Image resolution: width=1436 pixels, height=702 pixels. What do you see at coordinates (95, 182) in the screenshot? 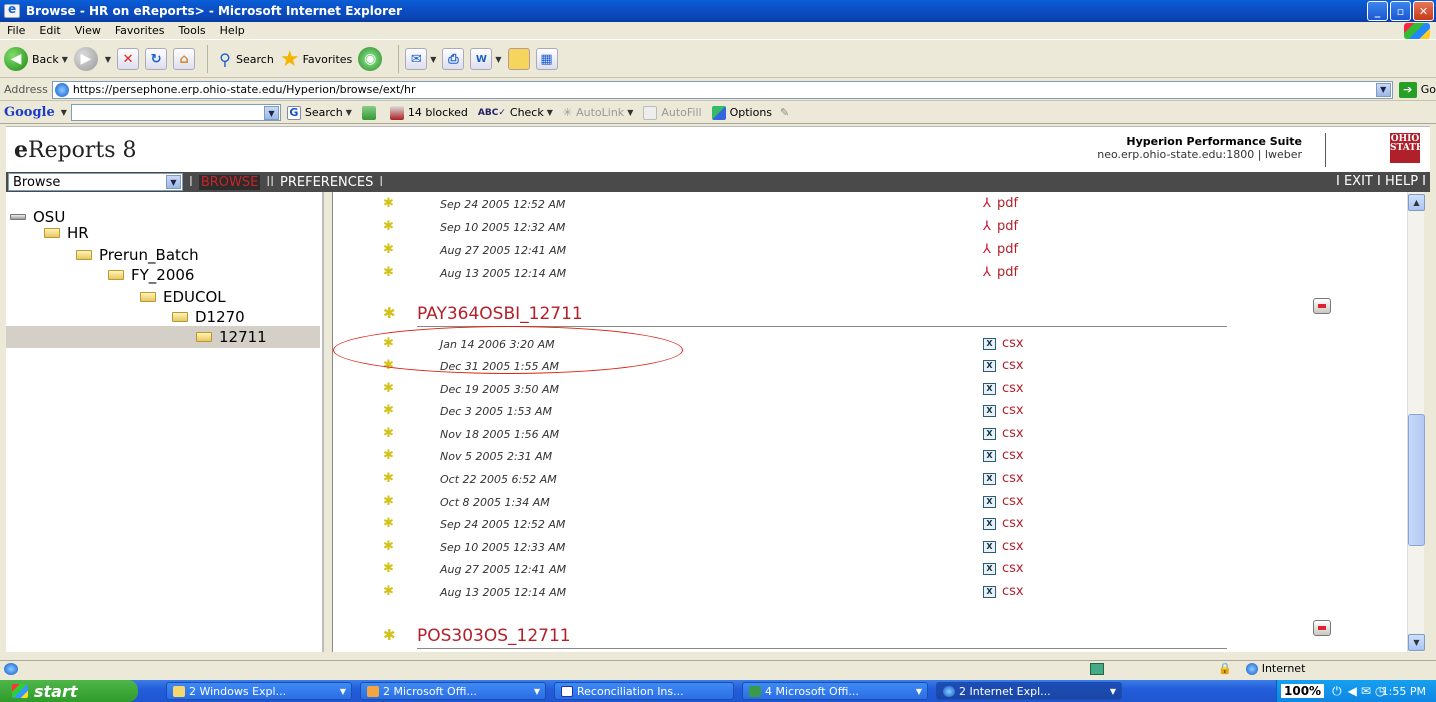
I see `view-select: Browse ▼` at bounding box center [95, 182].